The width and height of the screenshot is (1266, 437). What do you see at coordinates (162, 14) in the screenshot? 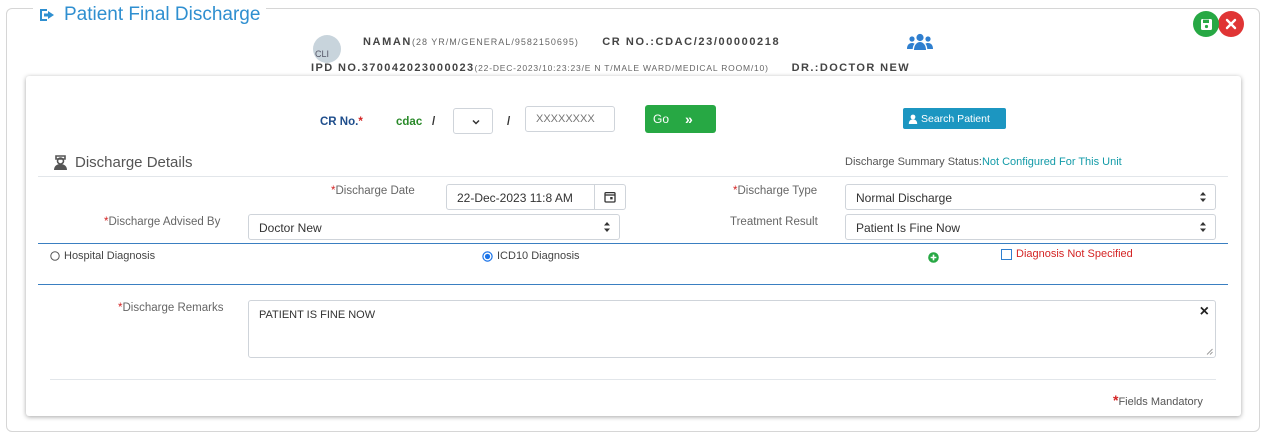
I see `page-title: Patient Final Discharge` at bounding box center [162, 14].